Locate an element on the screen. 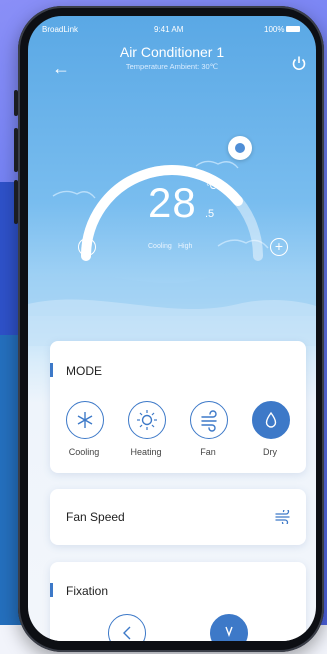  page-title: Air Conditioner 1 is located at coordinates (172, 52).